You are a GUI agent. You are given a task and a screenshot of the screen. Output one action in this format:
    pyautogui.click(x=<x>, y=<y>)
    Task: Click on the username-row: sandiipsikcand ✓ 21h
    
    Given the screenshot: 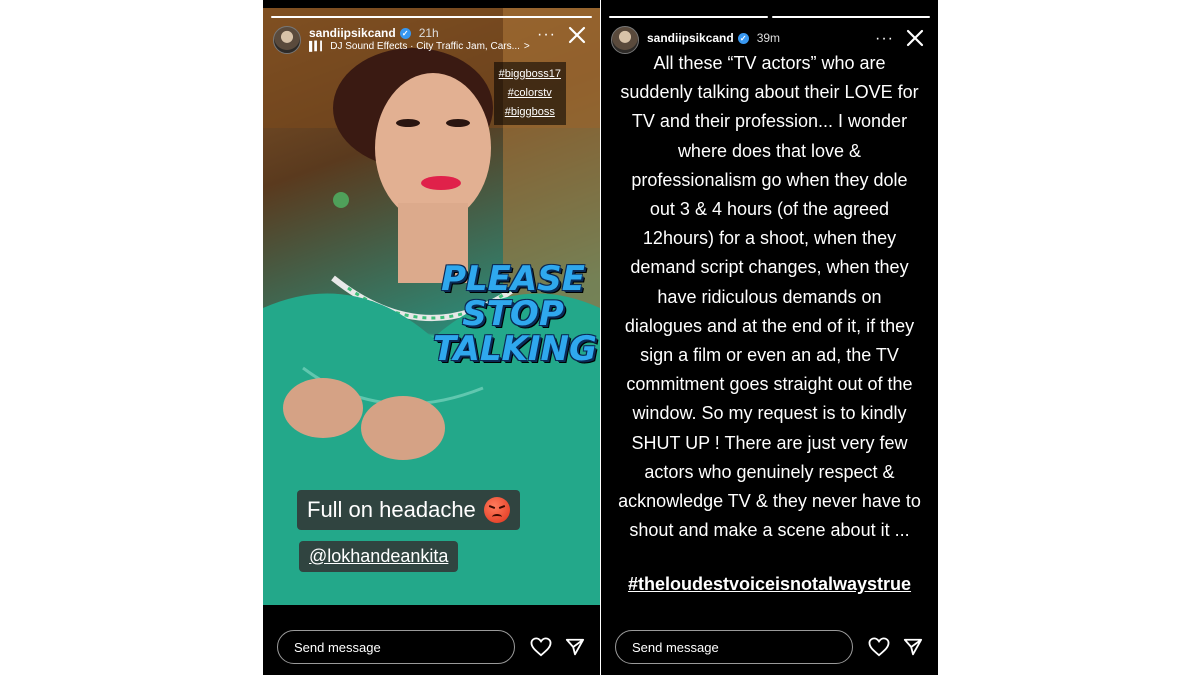 What is the action you would take?
    pyautogui.click(x=374, y=33)
    